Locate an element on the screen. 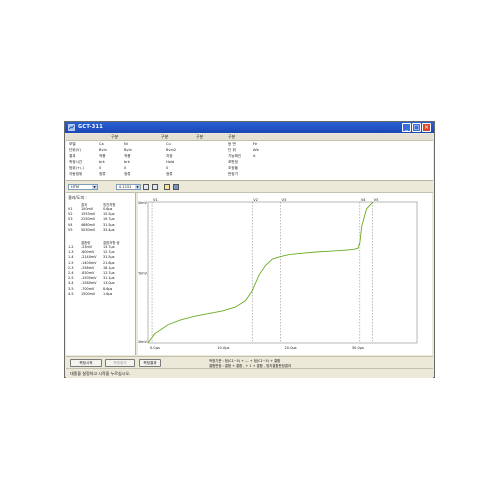 The width and height of the screenshot is (500, 500). y-tick-label: 50mV is located at coordinates (143, 342).